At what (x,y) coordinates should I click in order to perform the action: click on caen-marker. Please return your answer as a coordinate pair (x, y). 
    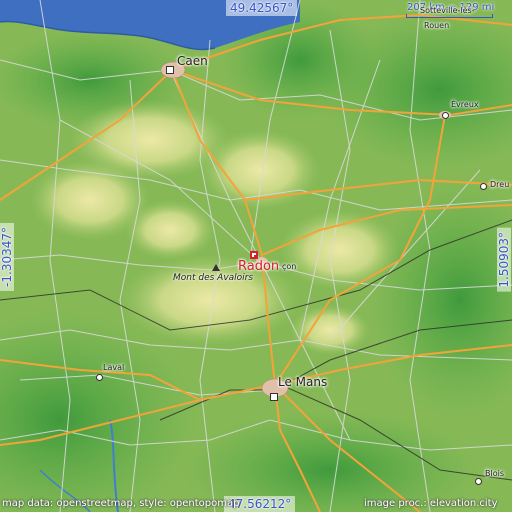
    Looking at the image, I should click on (170, 70).